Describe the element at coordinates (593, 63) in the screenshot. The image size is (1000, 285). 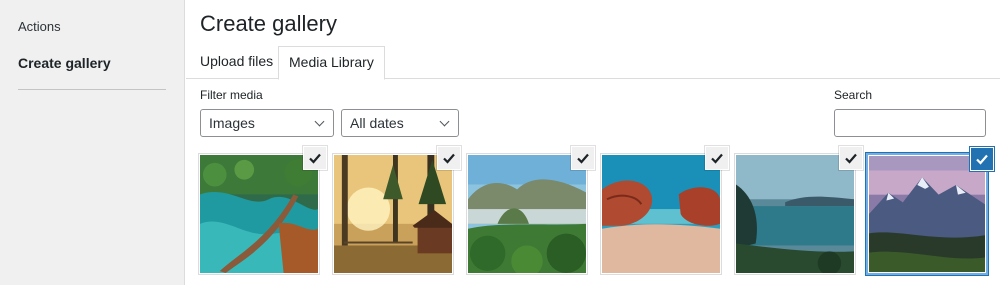
I see `media-tabs: Upload files Media Library` at that location.